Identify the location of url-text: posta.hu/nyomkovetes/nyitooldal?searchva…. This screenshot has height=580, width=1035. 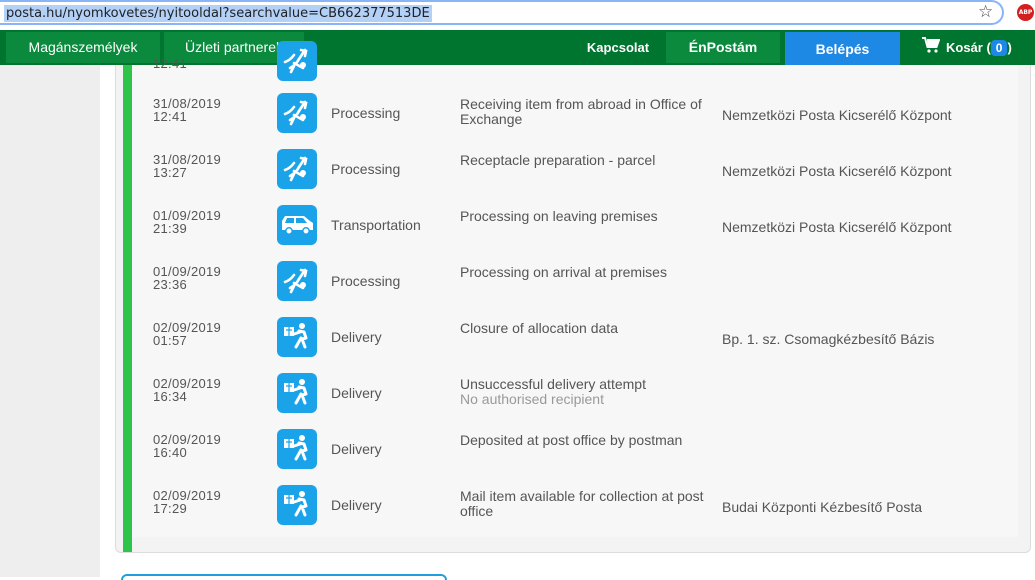
(218, 13).